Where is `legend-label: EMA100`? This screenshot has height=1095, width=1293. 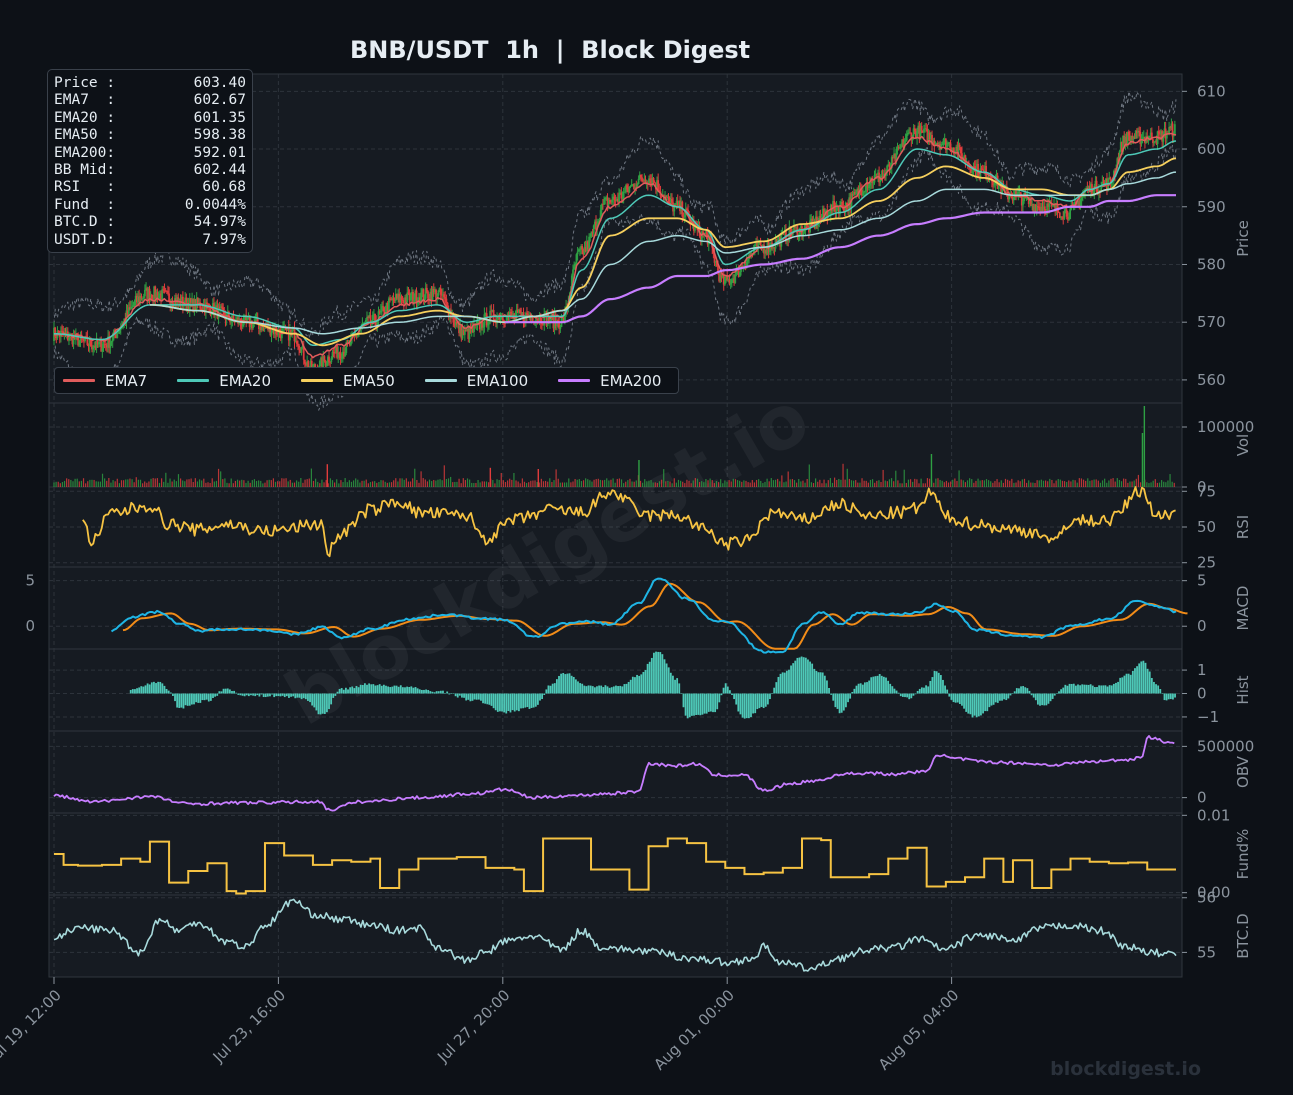
legend-label: EMA100 is located at coordinates (497, 380).